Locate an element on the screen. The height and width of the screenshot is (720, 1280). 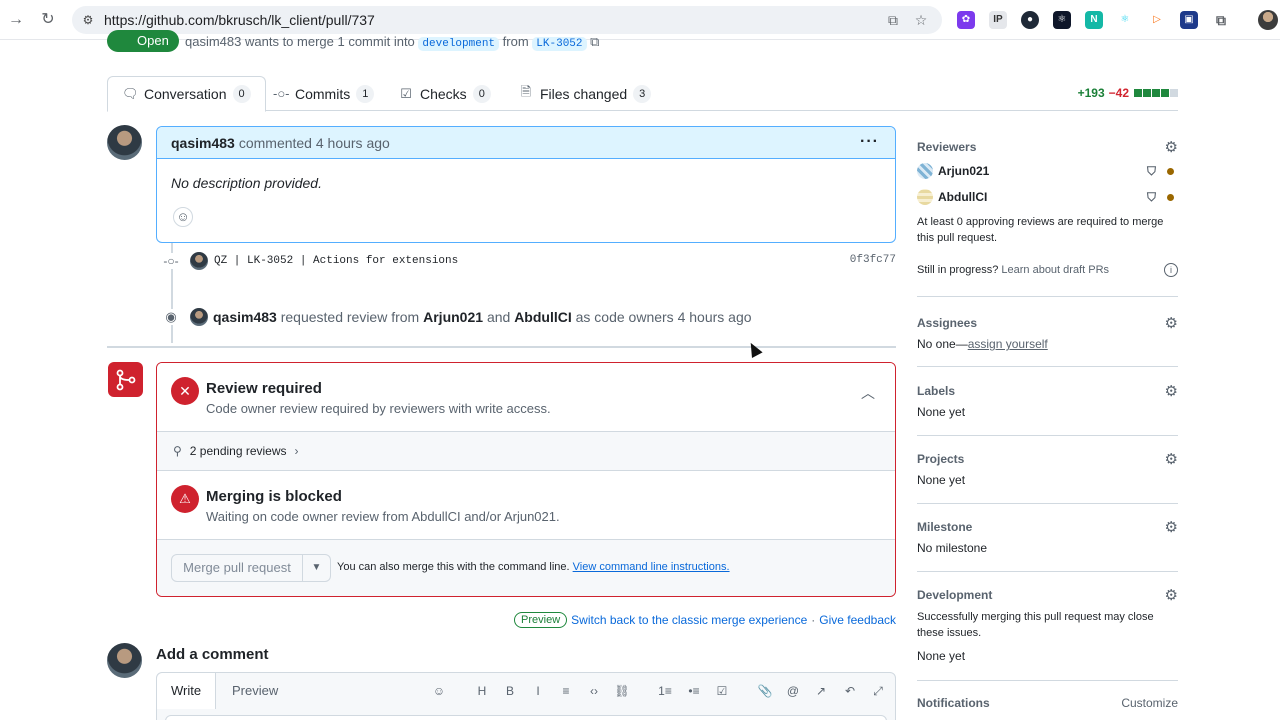
kebab-menu-icon: ··· is located at coordinates (869, 142).